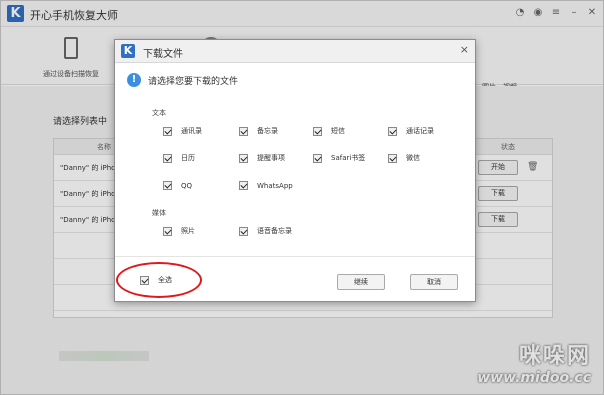 The image size is (604, 395). I want to click on highlight-annotation, so click(159, 280).